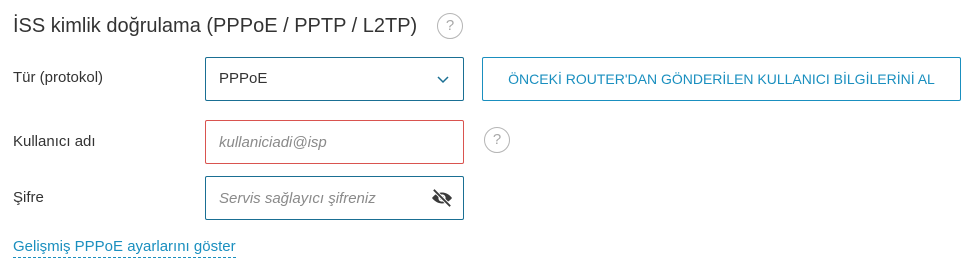  Describe the element at coordinates (443, 80) in the screenshot. I see `chevron-down-icon` at that location.